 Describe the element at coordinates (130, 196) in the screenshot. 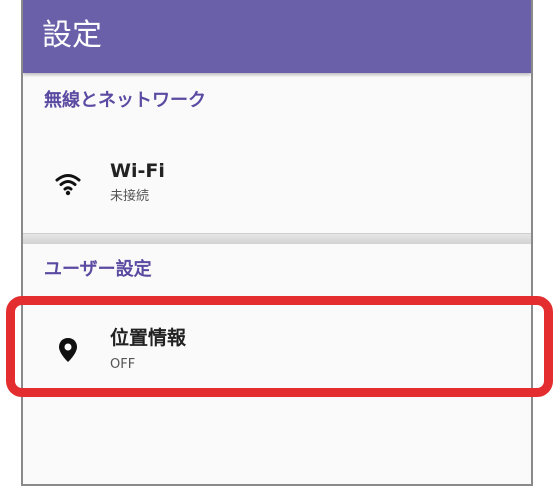

I see `item-subtitle: 未接続` at that location.